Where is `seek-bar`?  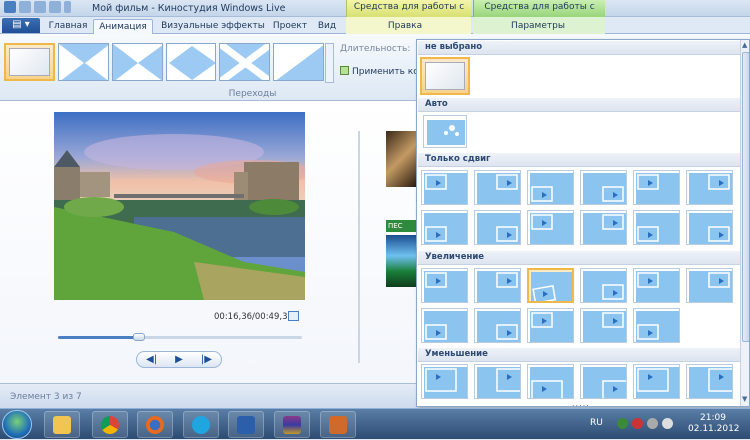 seek-bar is located at coordinates (180, 337).